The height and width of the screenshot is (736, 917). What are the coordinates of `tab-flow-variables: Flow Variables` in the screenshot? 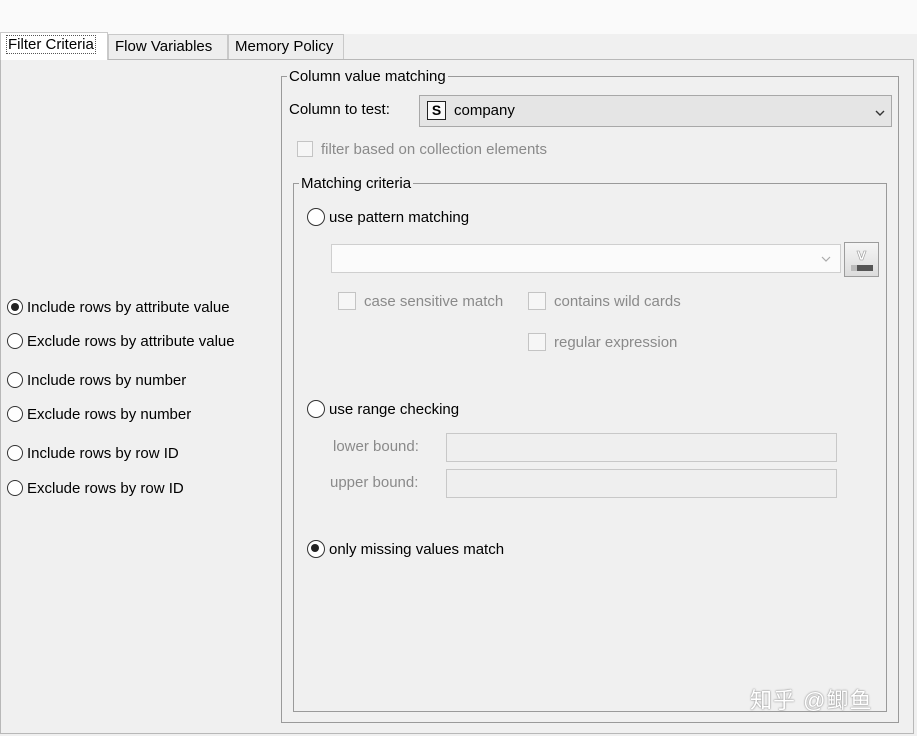 It's located at (168, 46).